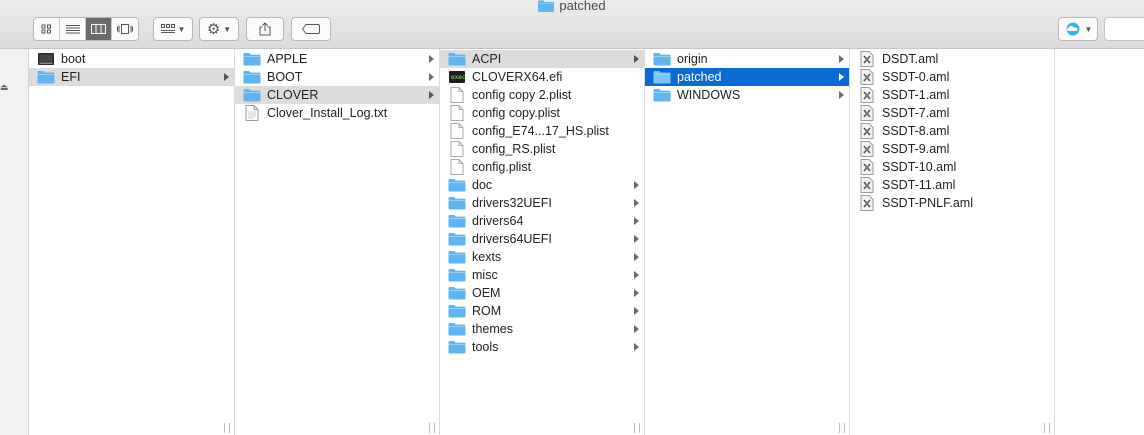 The height and width of the screenshot is (435, 1144). Describe the element at coordinates (542, 311) in the screenshot. I see `folder-row: ROM` at that location.